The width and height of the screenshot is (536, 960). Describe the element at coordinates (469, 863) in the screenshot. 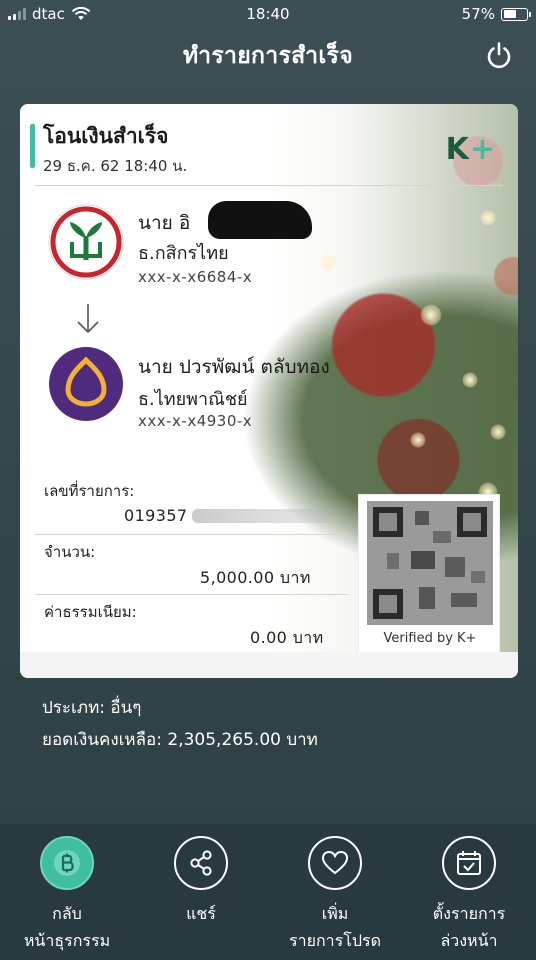

I see `calendar-icon` at that location.